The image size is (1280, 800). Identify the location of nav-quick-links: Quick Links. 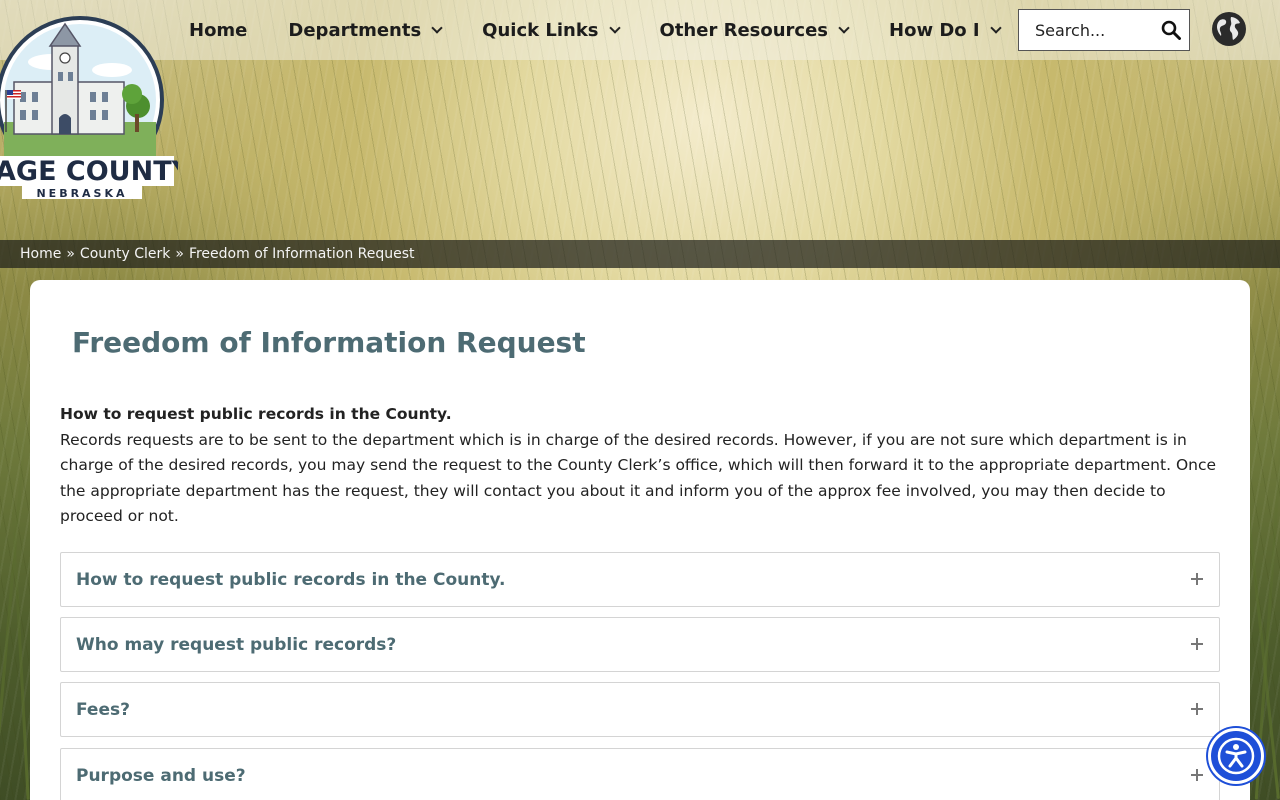
(551, 30).